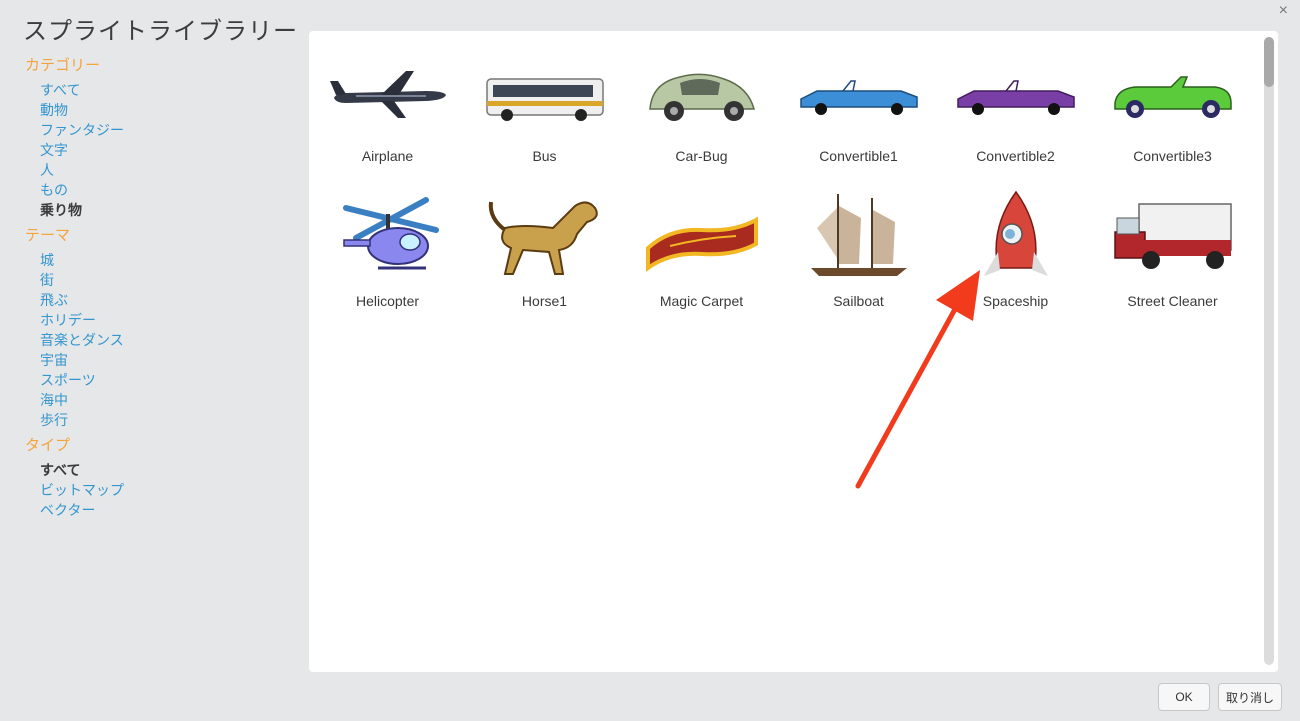 The width and height of the screenshot is (1300, 721). I want to click on sprite-name: Car-Bug, so click(701, 156).